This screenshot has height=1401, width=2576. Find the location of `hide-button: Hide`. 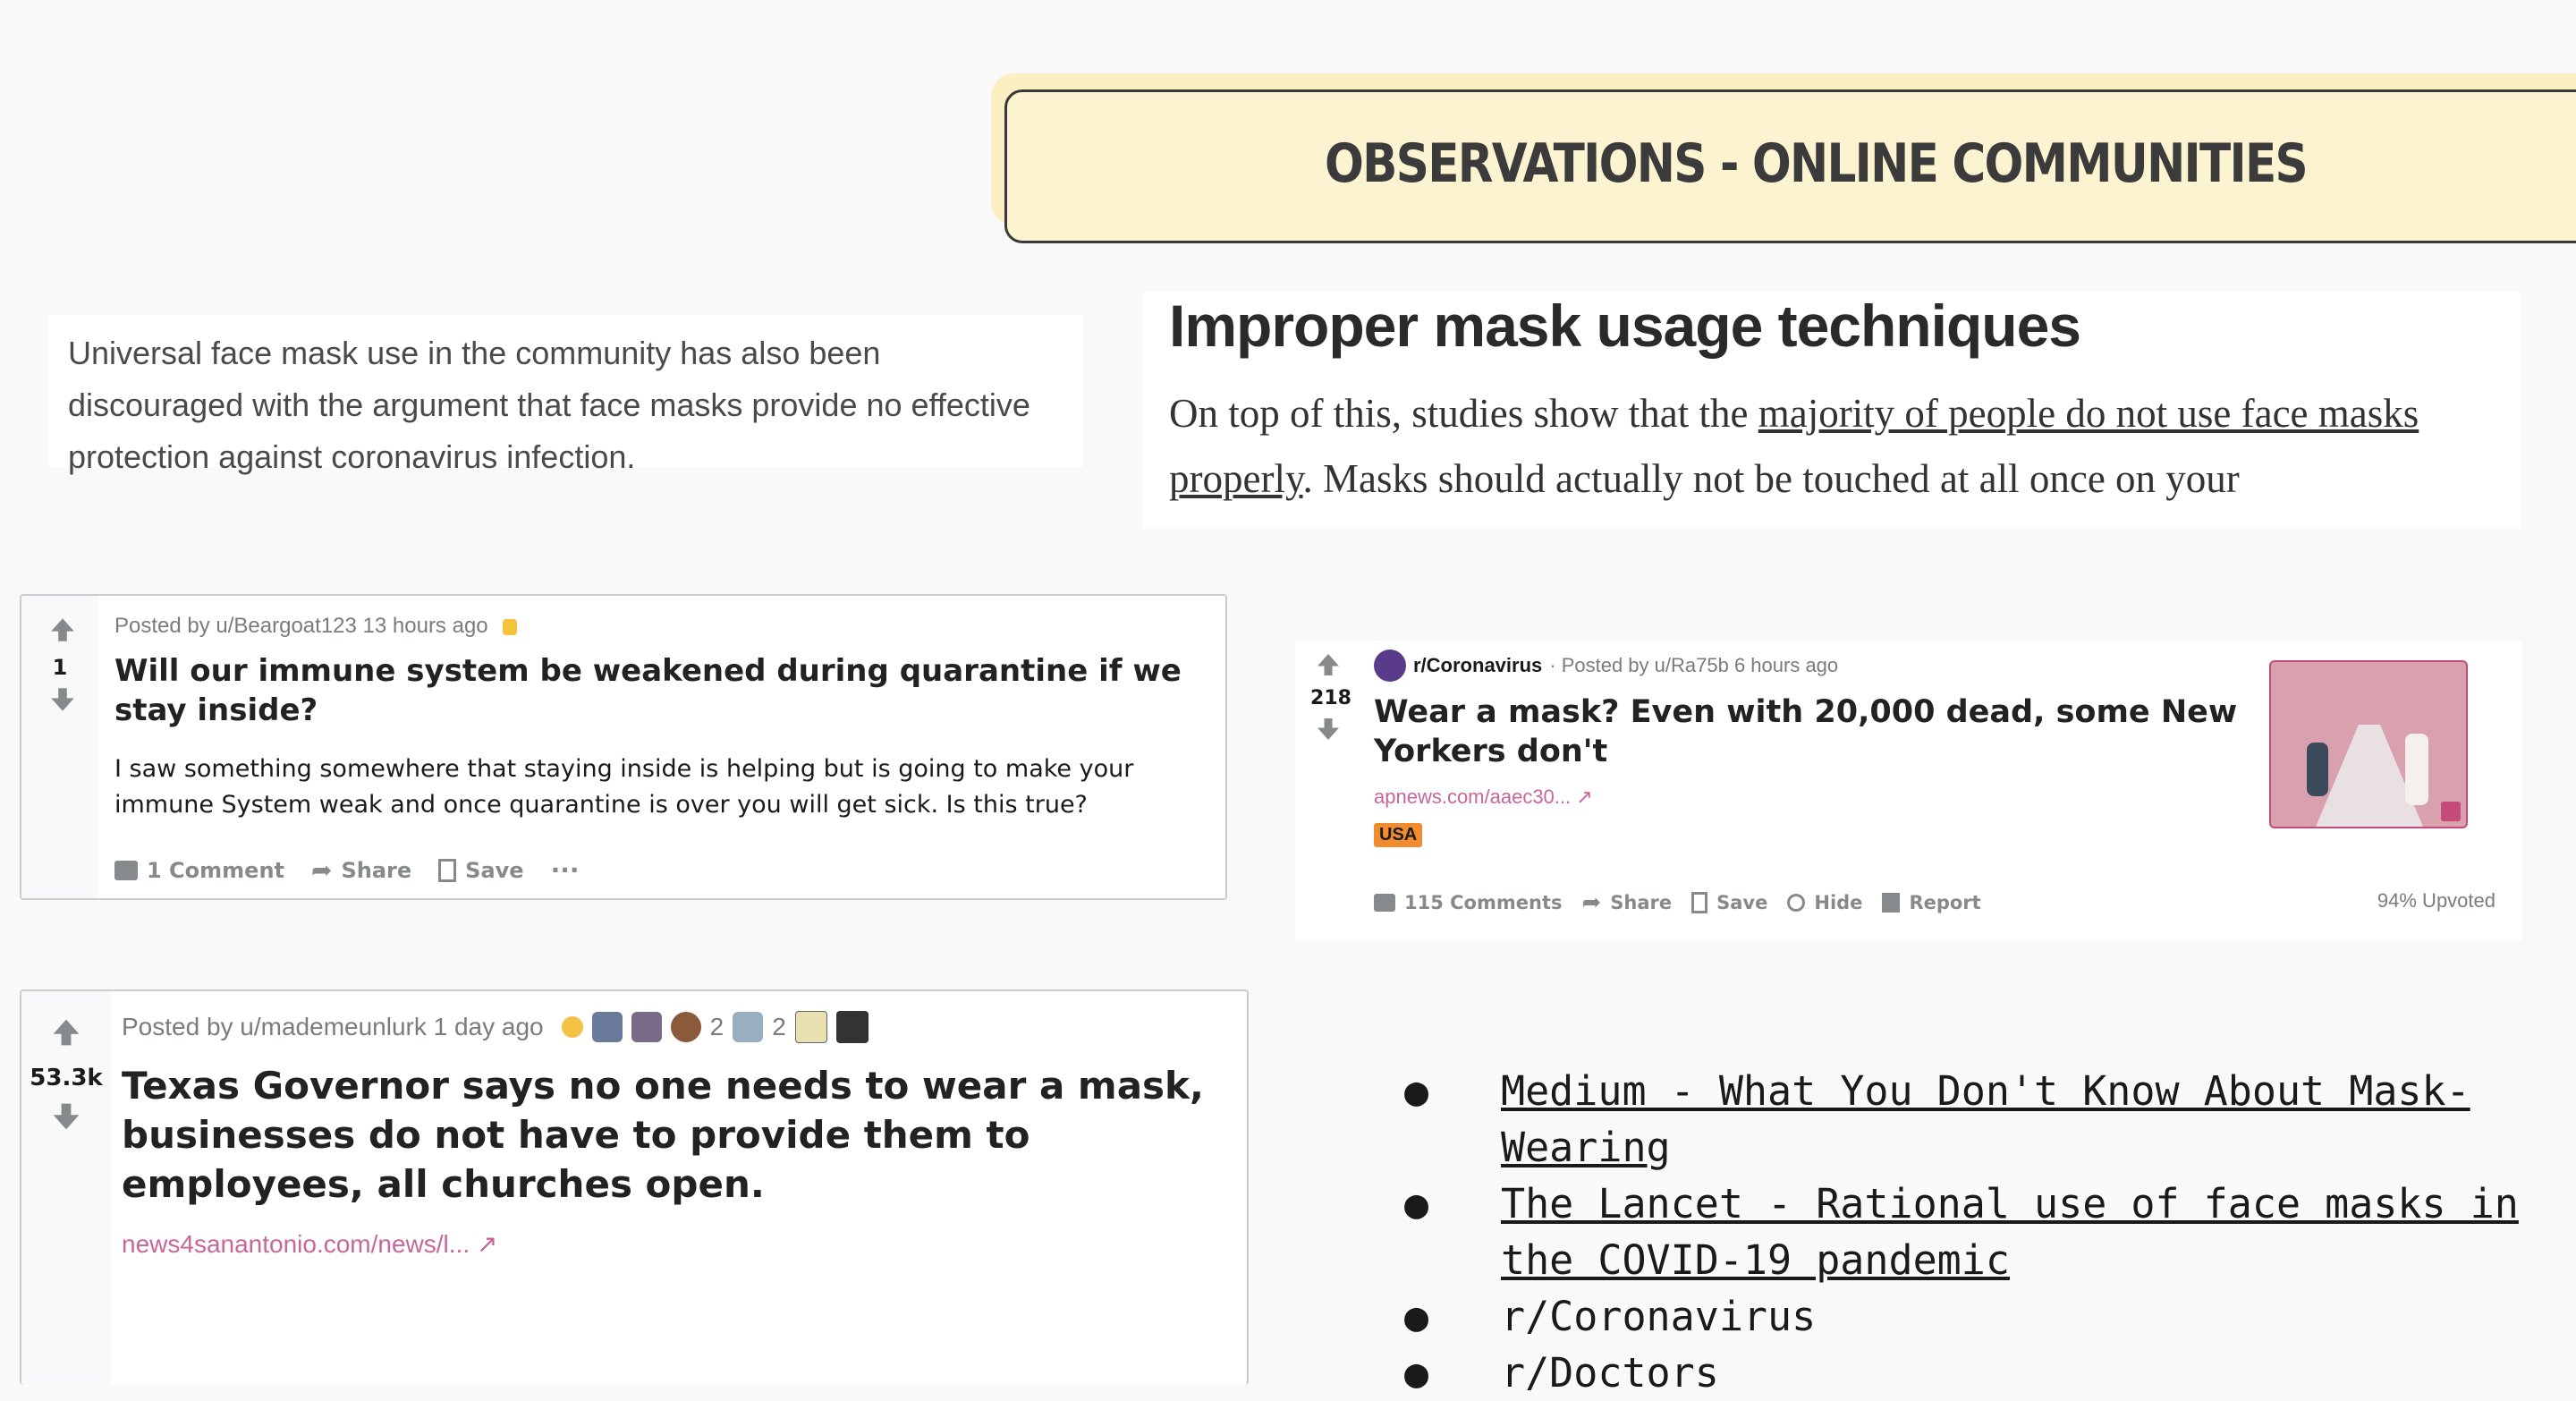

hide-button: Hide is located at coordinates (1824, 902).